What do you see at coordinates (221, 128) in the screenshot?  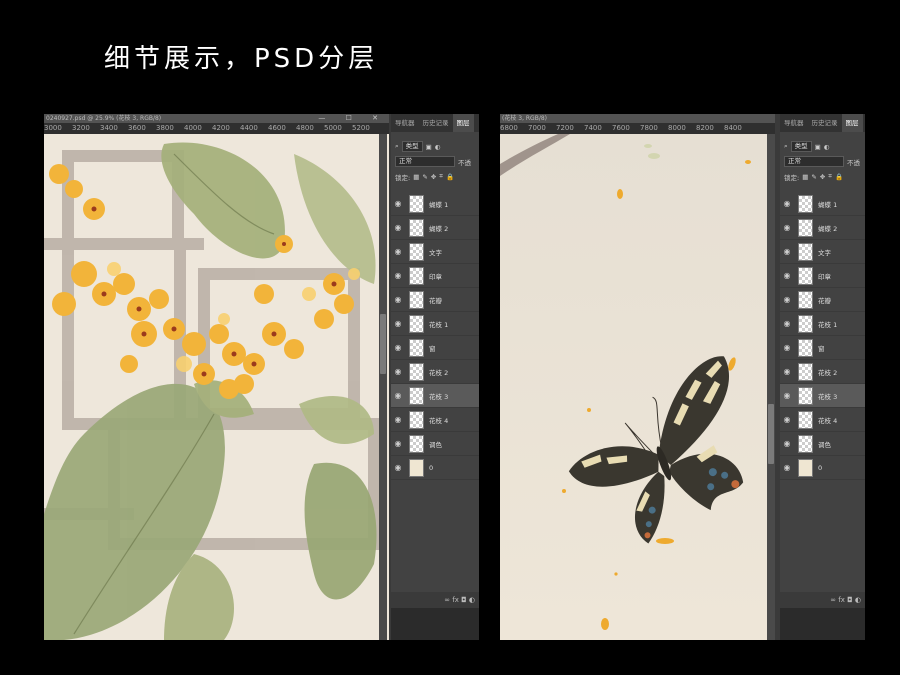 I see `ruler-tick: 4200` at bounding box center [221, 128].